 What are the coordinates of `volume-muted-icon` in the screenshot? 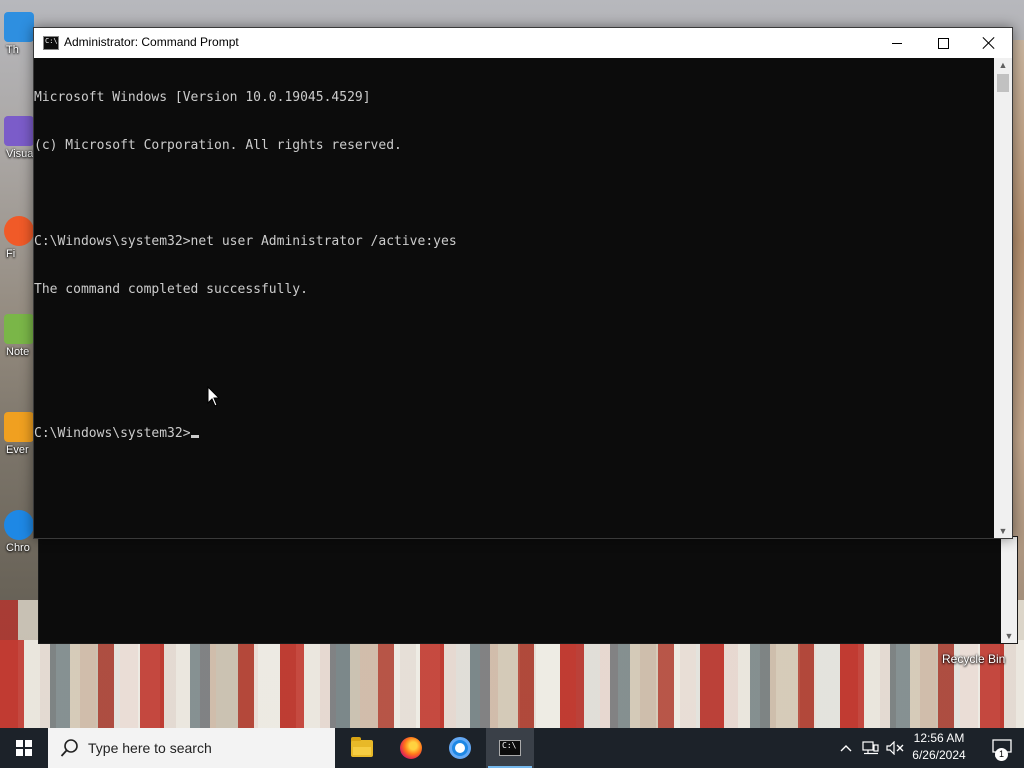 It's located at (895, 748).